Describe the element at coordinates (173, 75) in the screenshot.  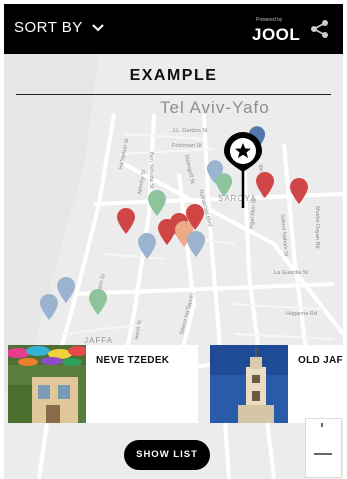
I see `map-title: EXAMPLE` at that location.